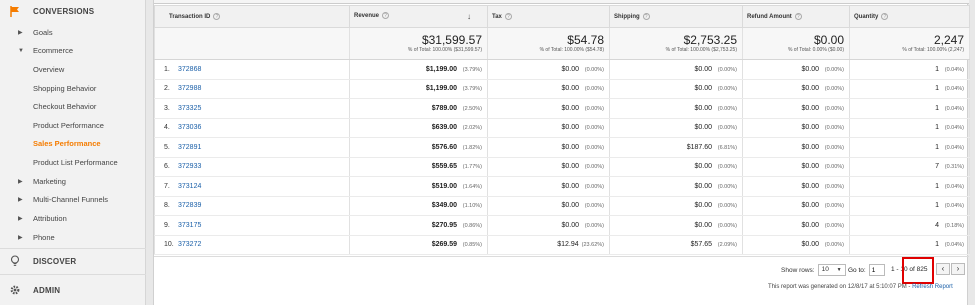 The image size is (975, 305). I want to click on sort-descending-icon: ↓, so click(469, 16).